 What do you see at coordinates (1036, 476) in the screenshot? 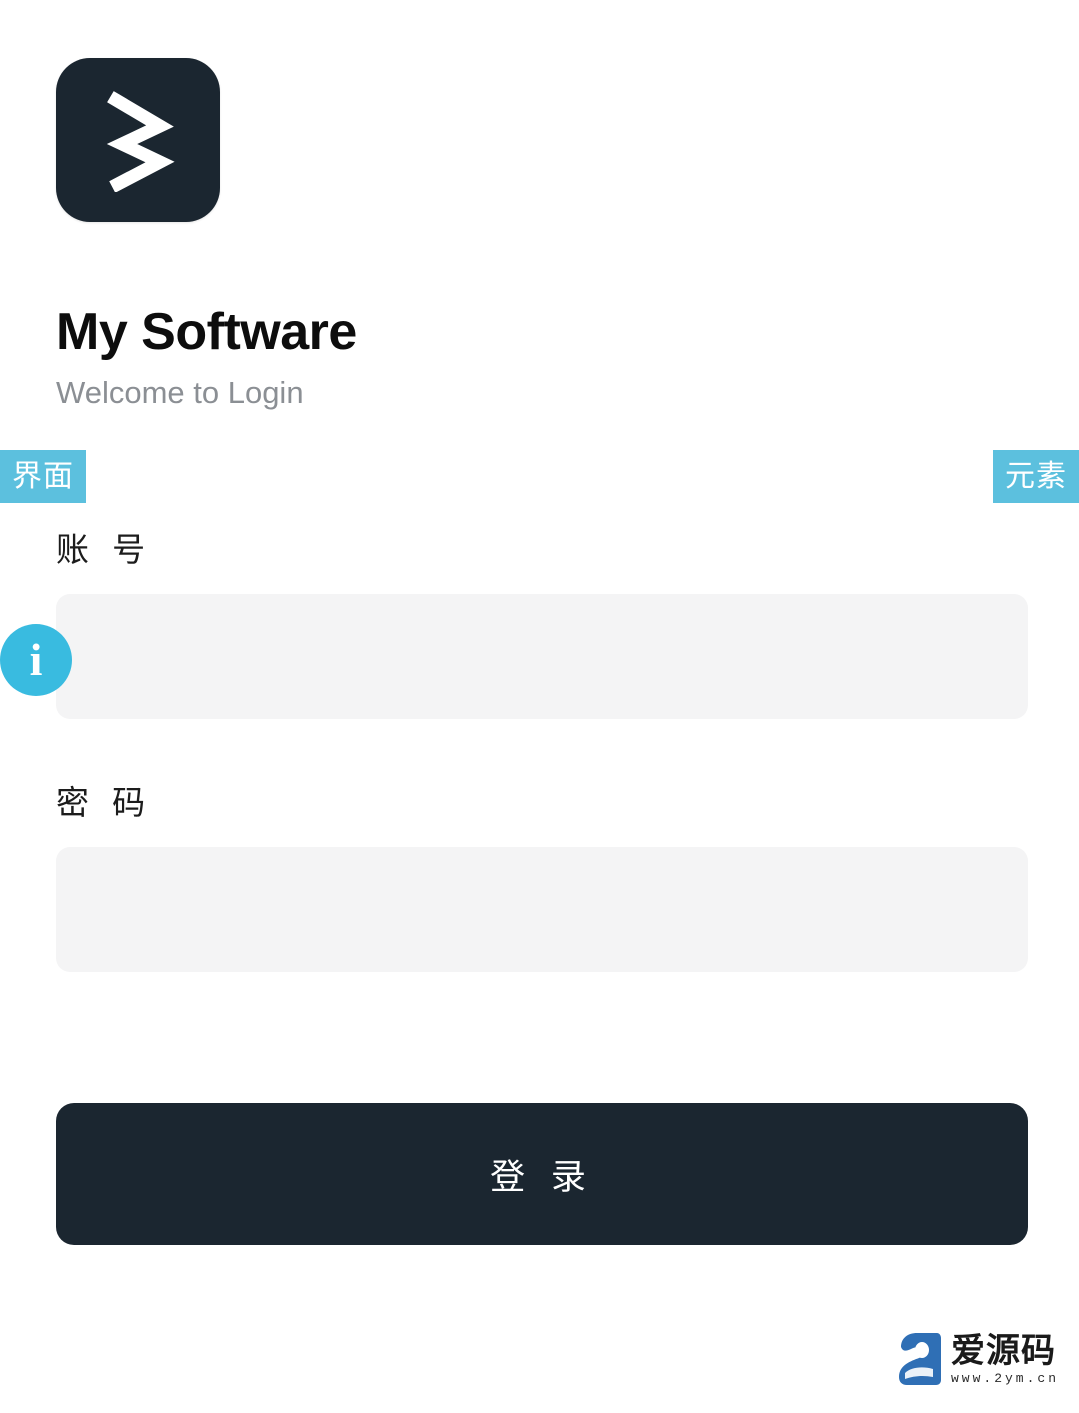
I see `annotation-tag-element: 元素` at bounding box center [1036, 476].